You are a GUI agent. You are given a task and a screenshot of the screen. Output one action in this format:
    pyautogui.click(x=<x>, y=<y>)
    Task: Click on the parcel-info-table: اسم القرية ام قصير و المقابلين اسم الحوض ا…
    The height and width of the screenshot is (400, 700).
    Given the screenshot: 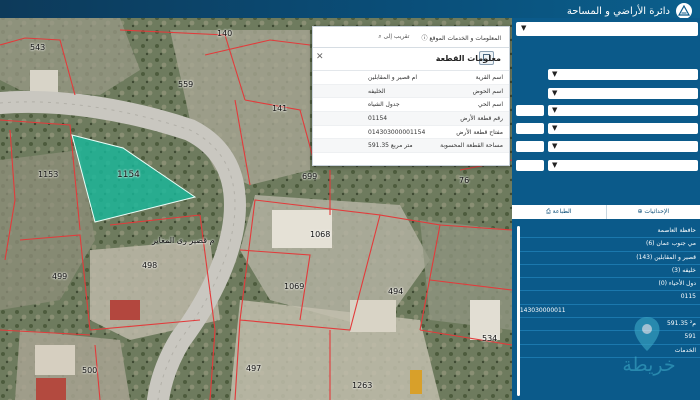 What is the action you would take?
    pyautogui.click(x=411, y=112)
    